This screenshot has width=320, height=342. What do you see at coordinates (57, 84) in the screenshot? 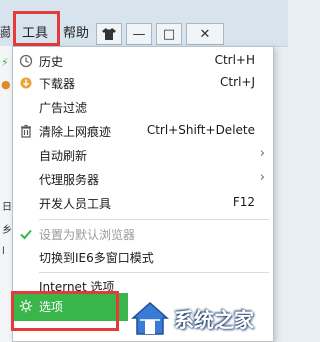
I see `menu-item-label: 下载器` at bounding box center [57, 84].